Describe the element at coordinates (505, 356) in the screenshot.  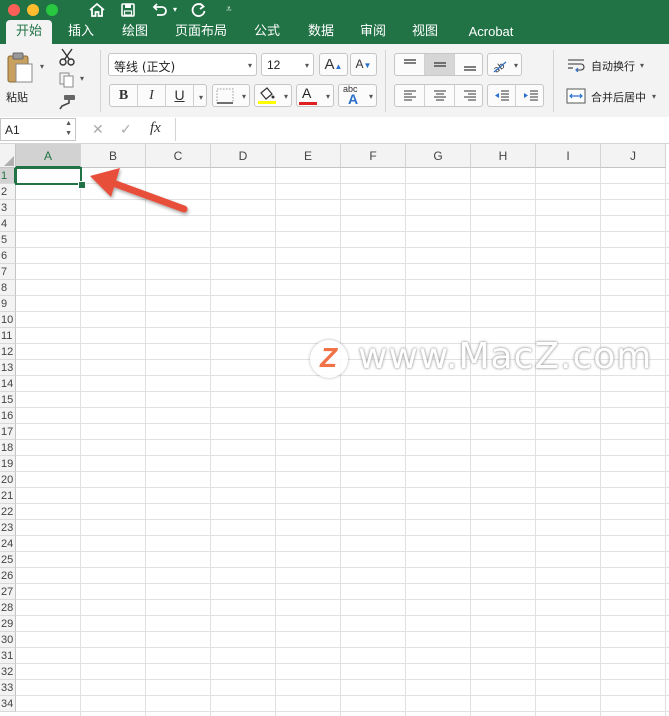
I see `watermark-text: www.MacZ.com` at that location.